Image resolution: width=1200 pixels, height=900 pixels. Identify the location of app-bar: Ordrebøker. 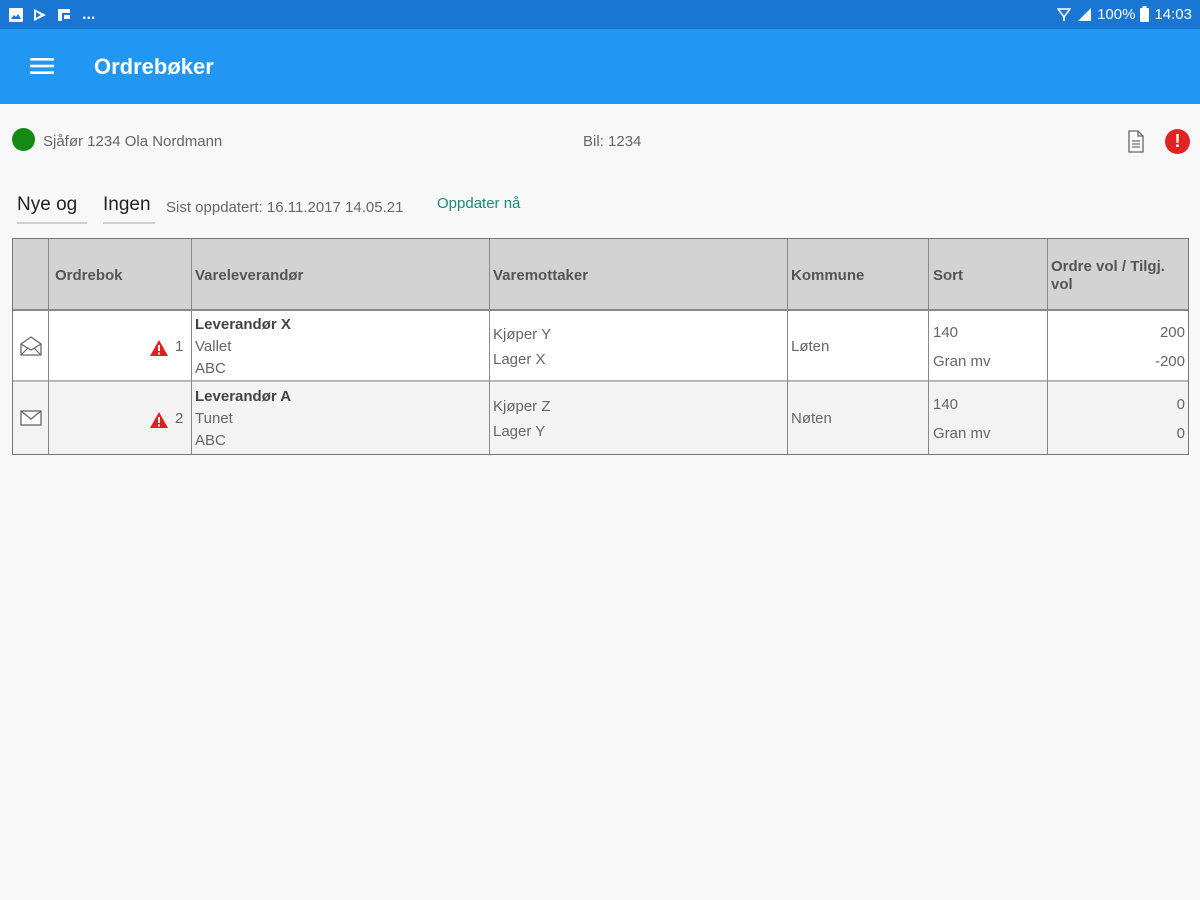
(600, 66).